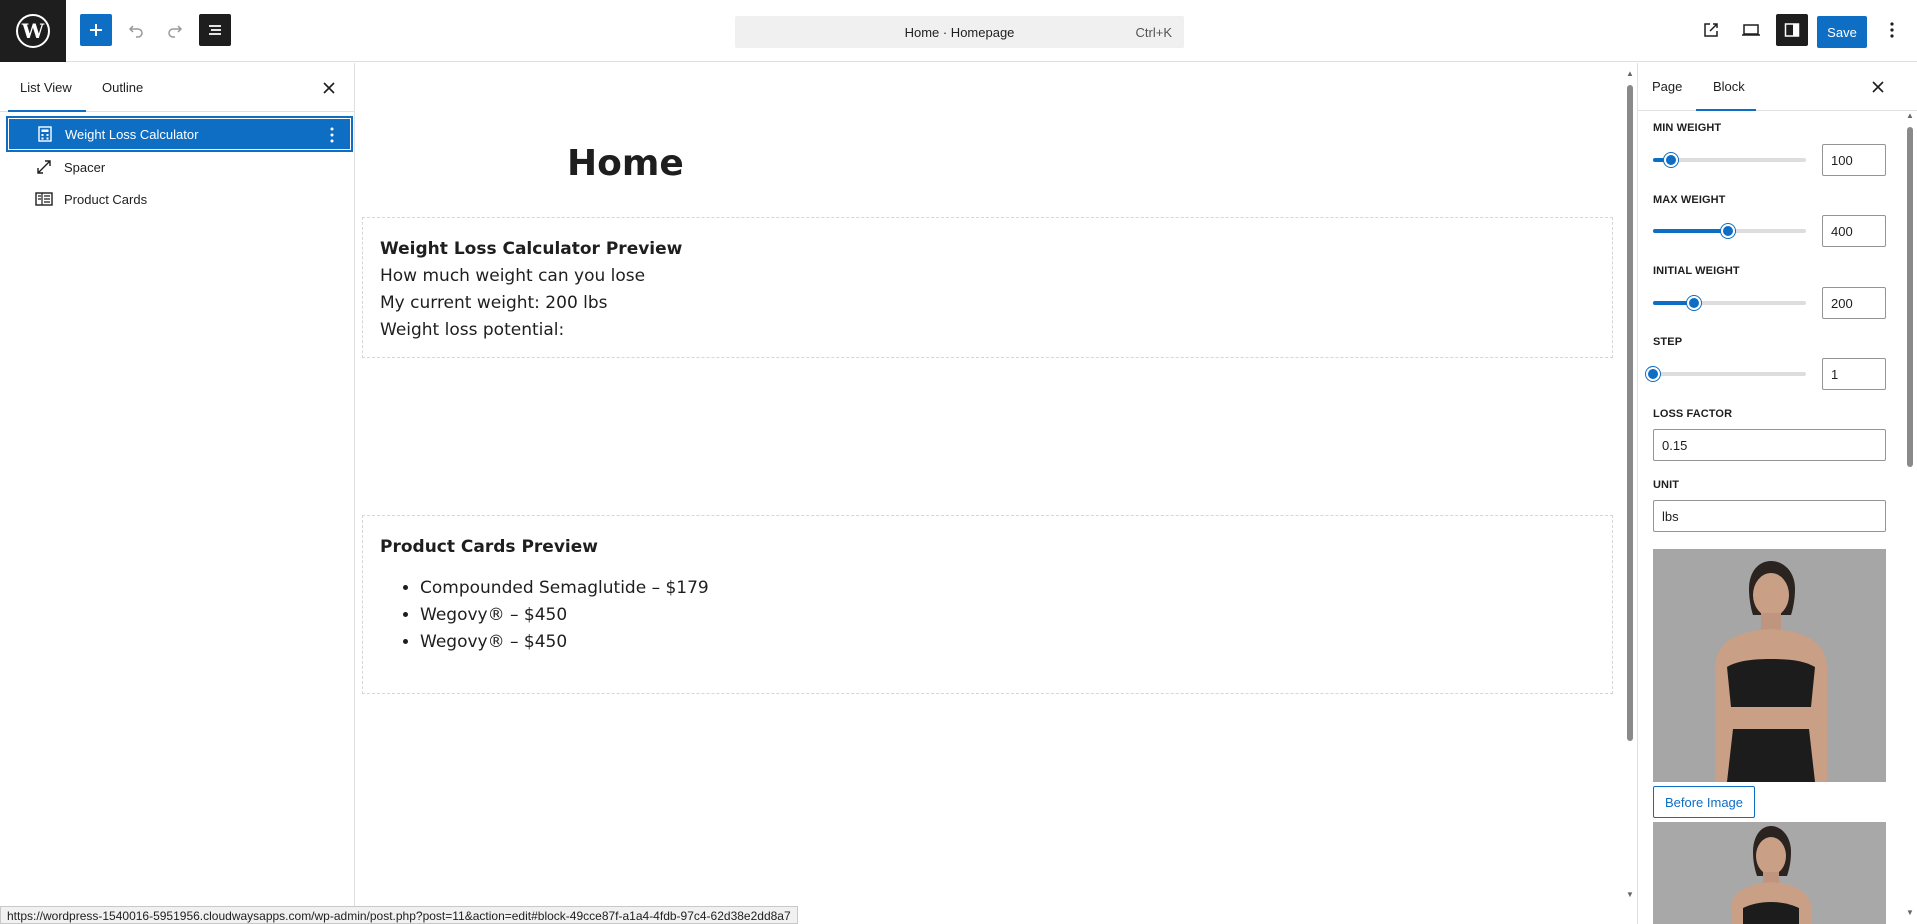 The image size is (1917, 924). What do you see at coordinates (136, 30) in the screenshot?
I see `undo-icon` at bounding box center [136, 30].